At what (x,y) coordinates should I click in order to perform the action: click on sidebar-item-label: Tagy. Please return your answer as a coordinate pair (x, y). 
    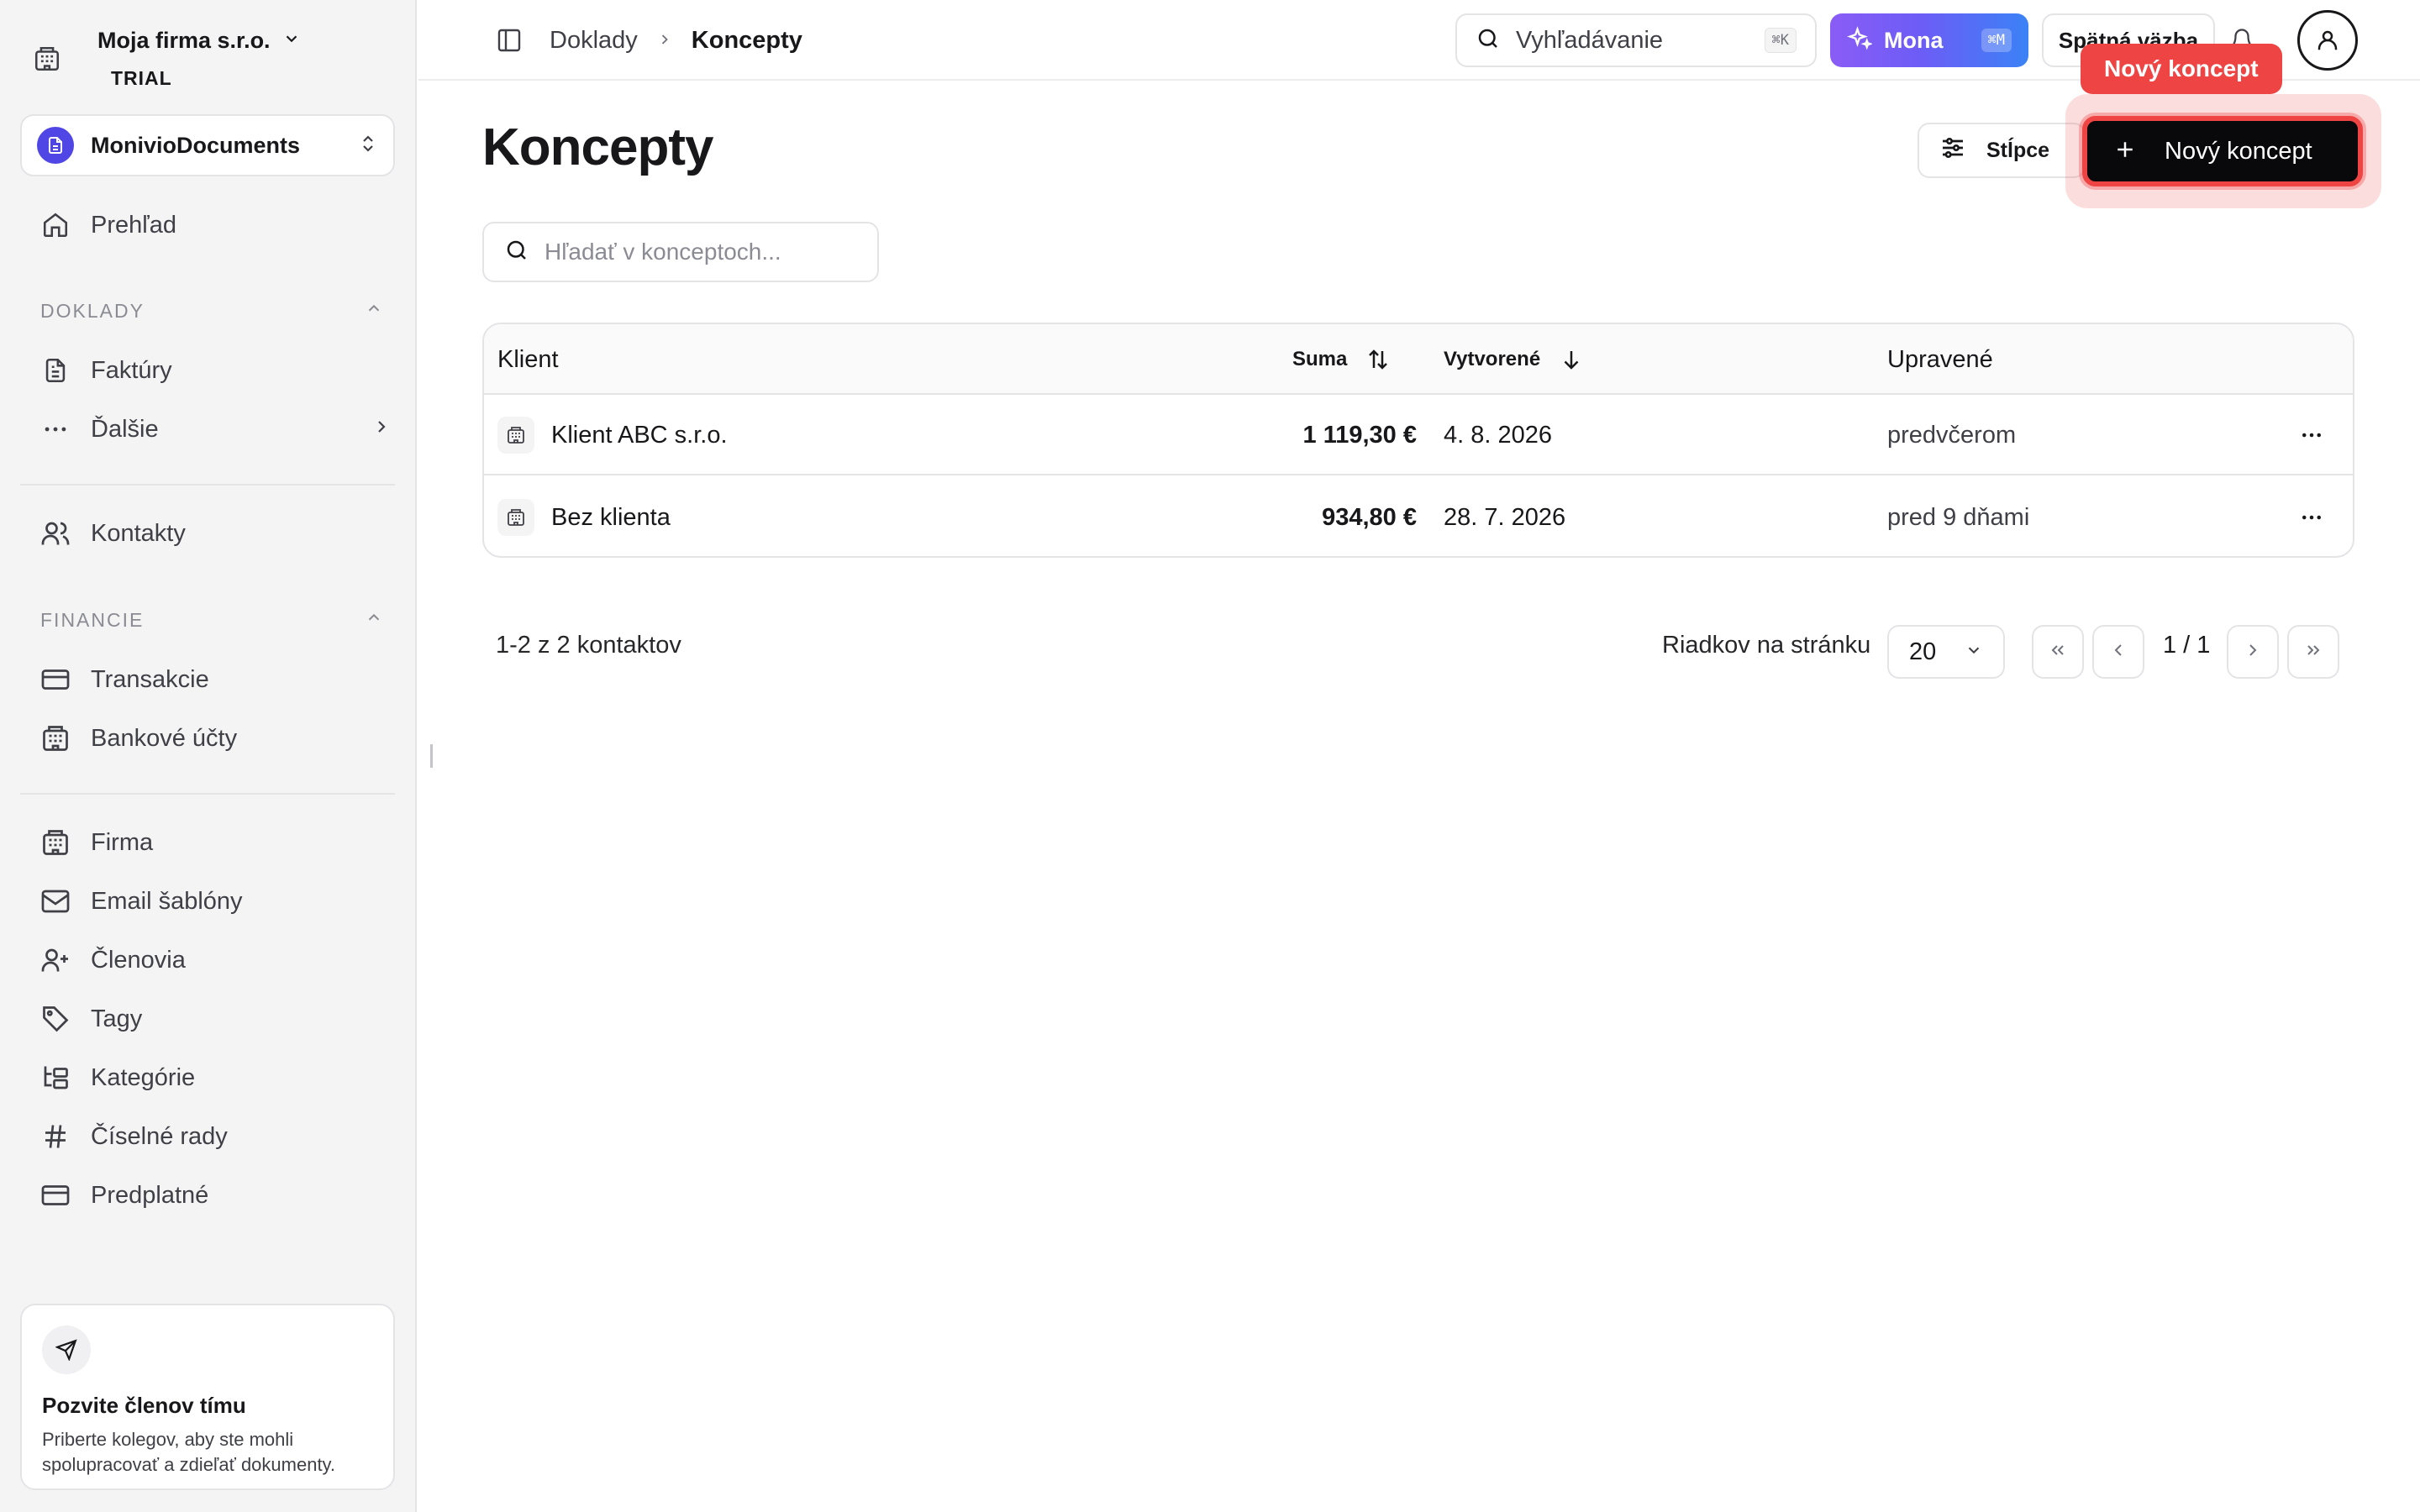
    Looking at the image, I should click on (117, 1018).